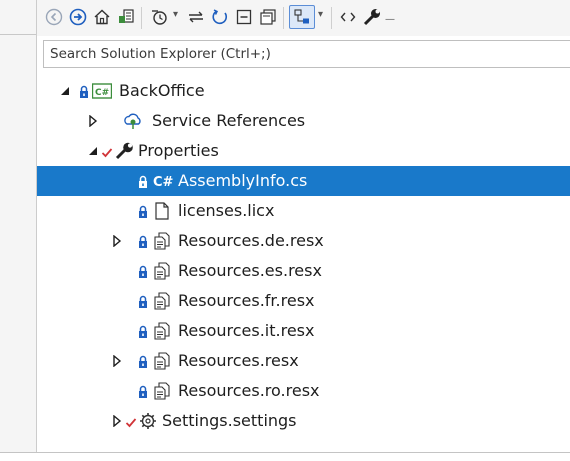  What do you see at coordinates (268, 17) in the screenshot?
I see `show-all-files-icon` at bounding box center [268, 17].